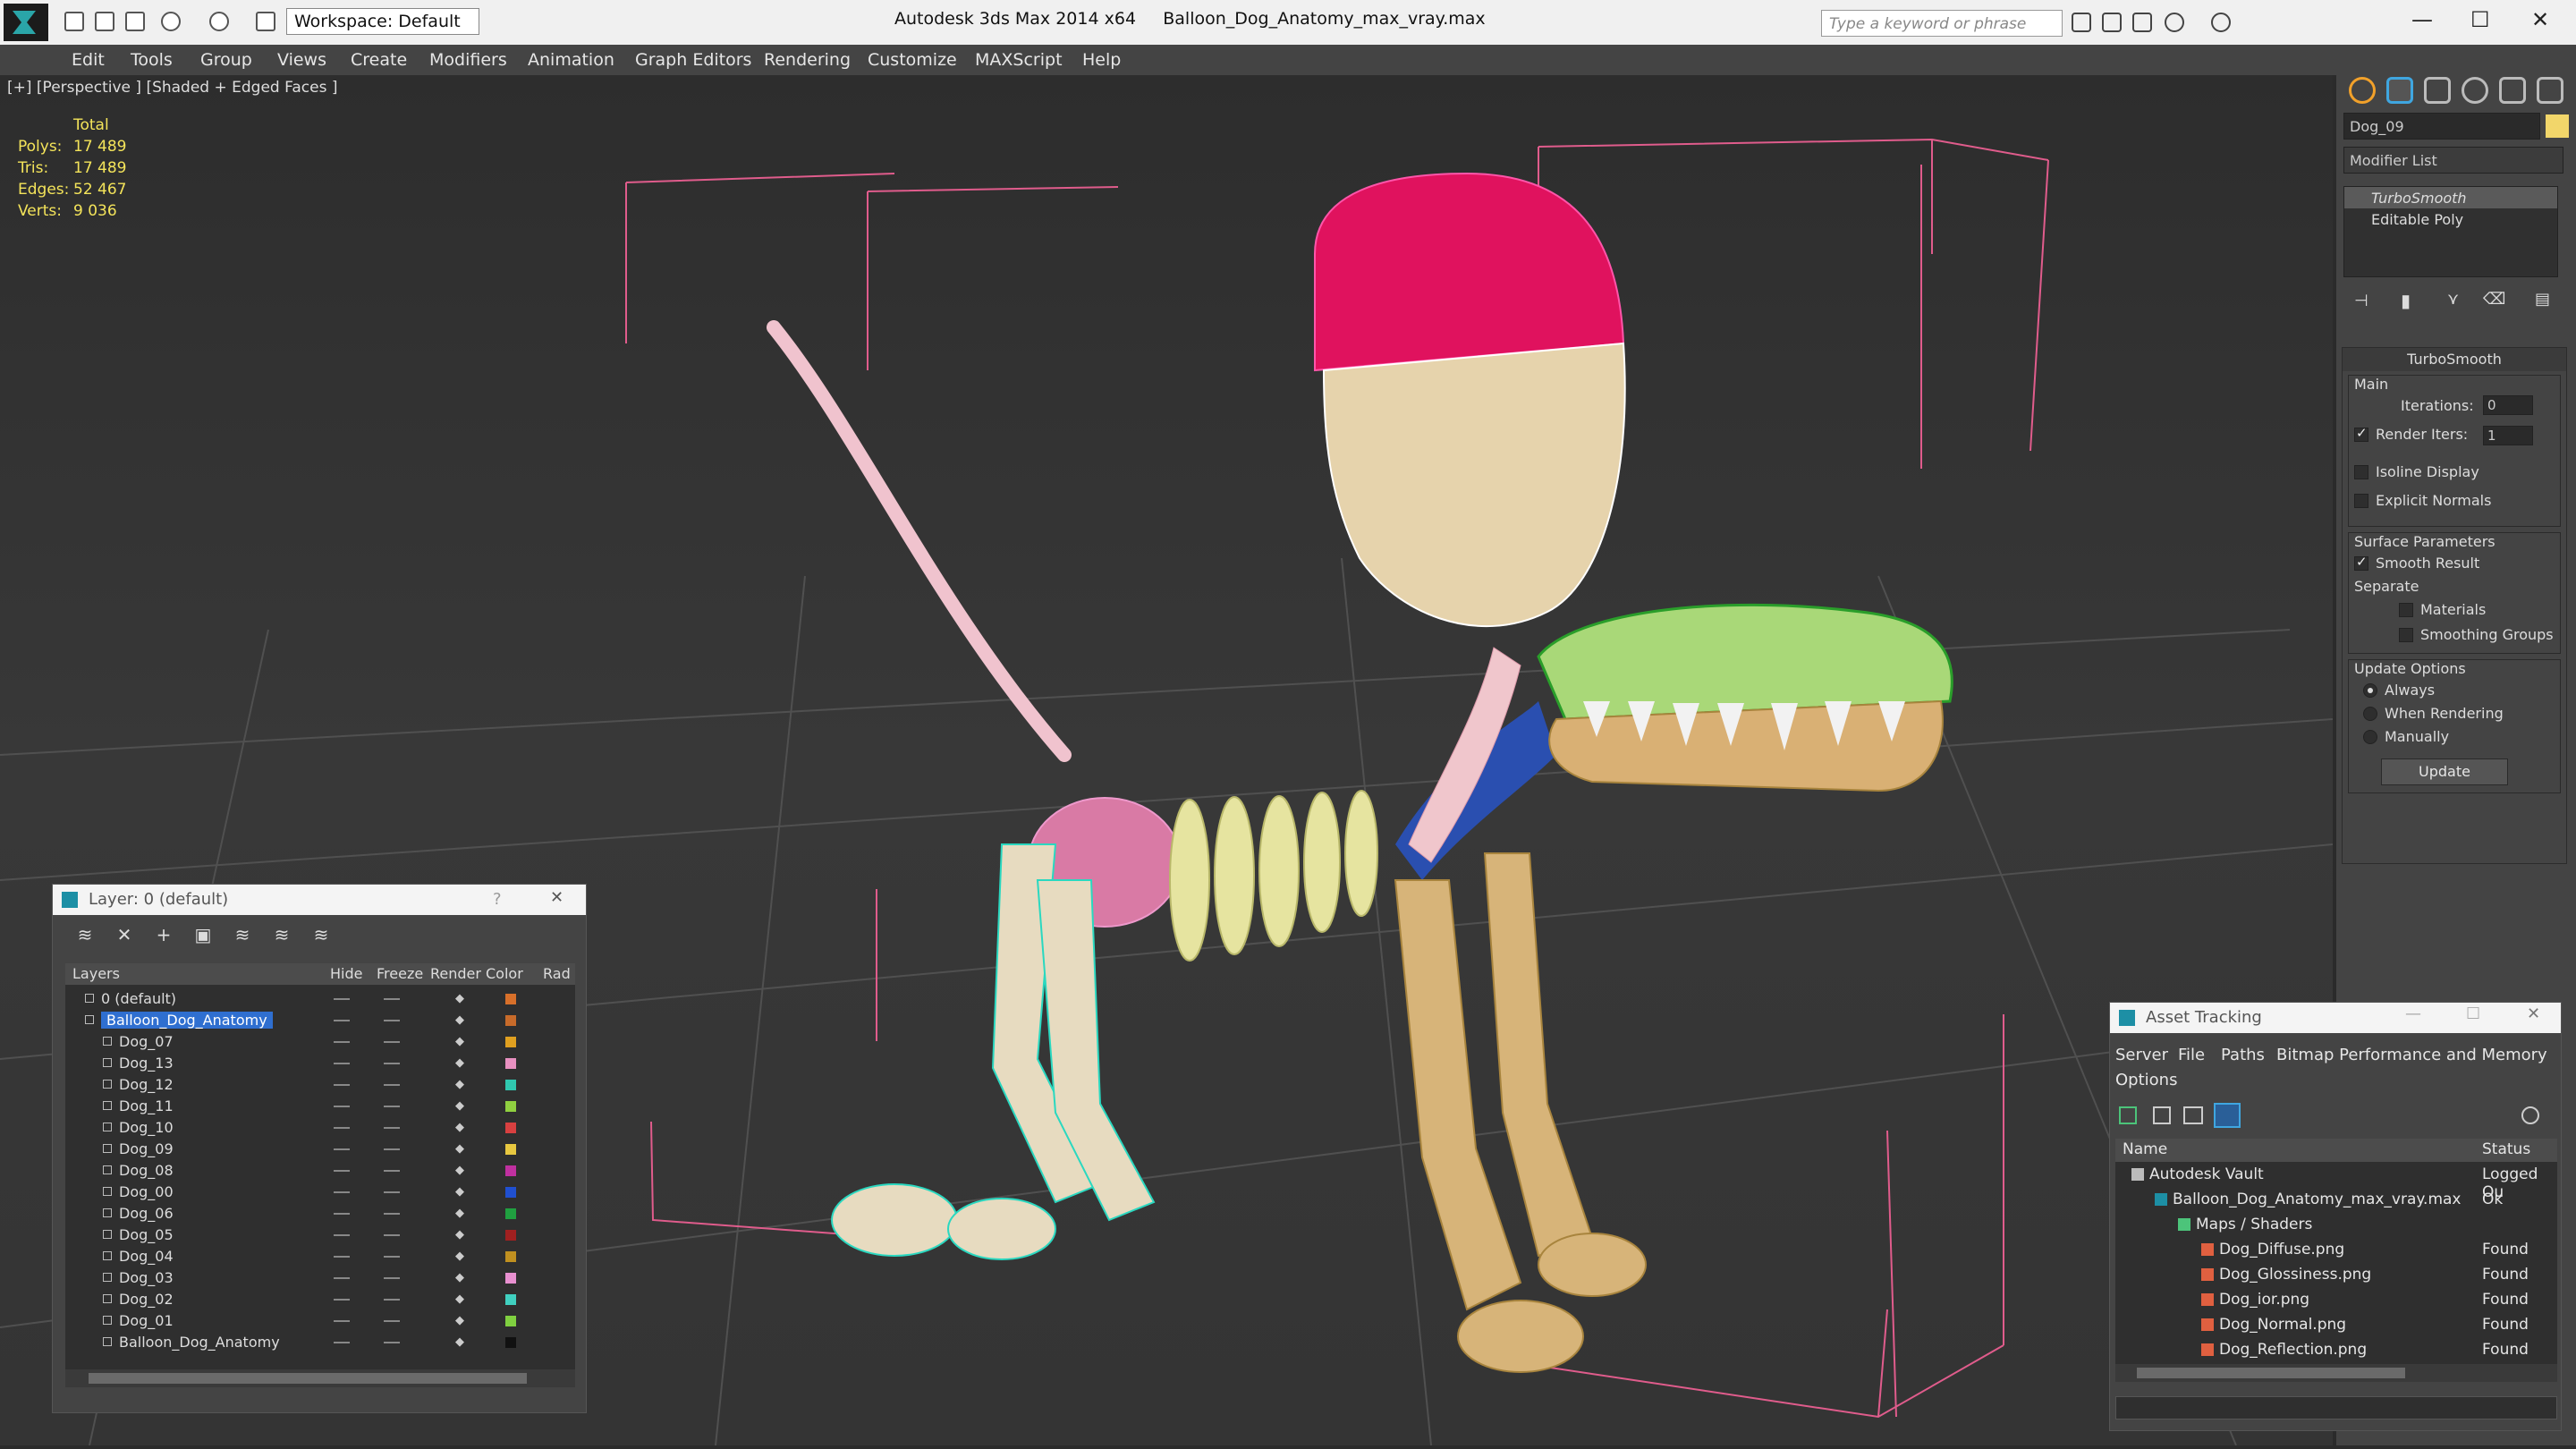  Describe the element at coordinates (2336, 1275) in the screenshot. I see `asset-row: Dog_Glossiness.png Found` at that location.